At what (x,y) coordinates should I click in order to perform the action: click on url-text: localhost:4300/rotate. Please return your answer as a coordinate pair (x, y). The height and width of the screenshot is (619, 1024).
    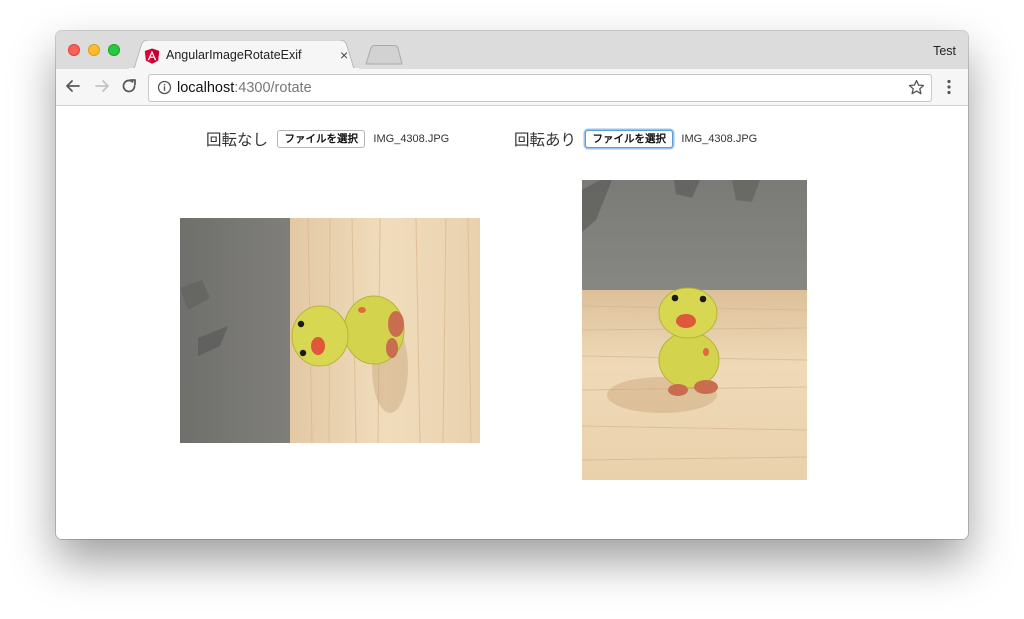
    Looking at the image, I should click on (244, 88).